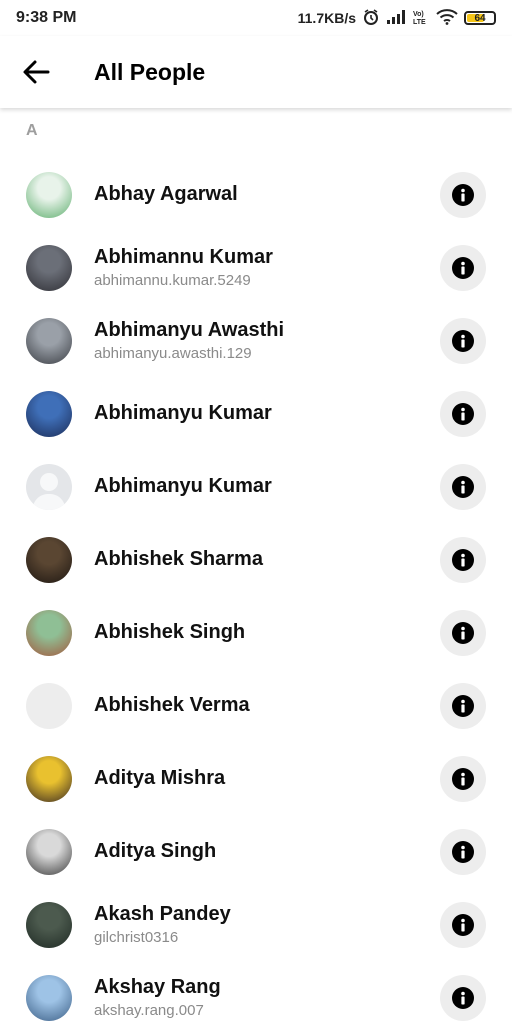 Image resolution: width=512 pixels, height=1024 pixels. I want to click on person-text: Abhimanyu Awasthi abhimanyu.awasthi.129, so click(189, 340).